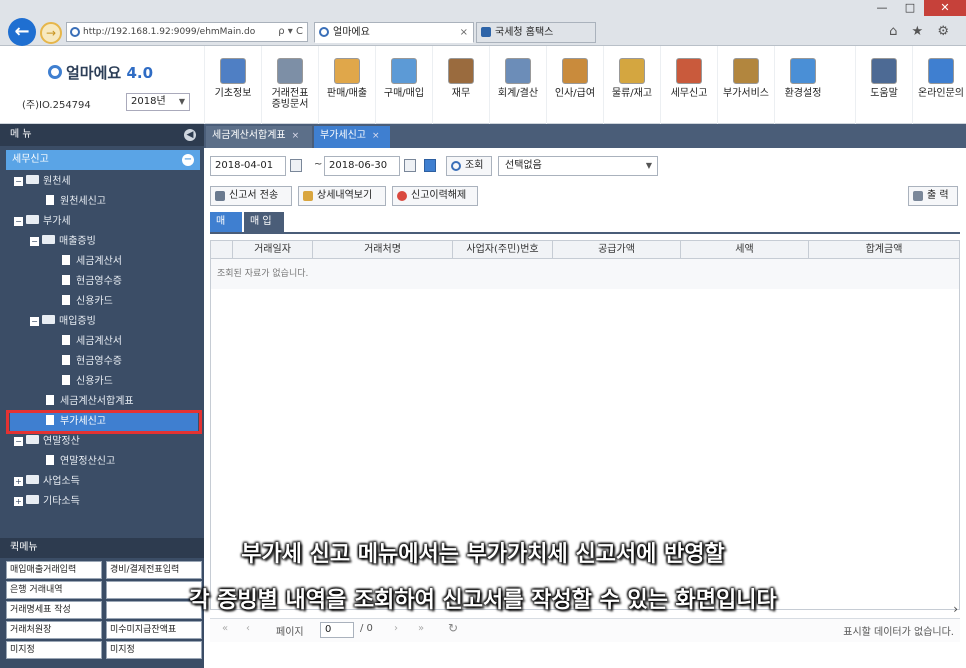 The height and width of the screenshot is (668, 966). What do you see at coordinates (883, 85) in the screenshot?
I see `menu-item-11: 도움말` at bounding box center [883, 85].